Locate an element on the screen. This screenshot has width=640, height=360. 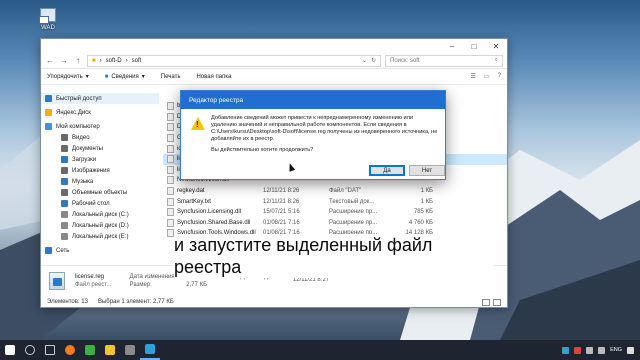
firefox-icon-glyph is located at coordinates (70, 350).